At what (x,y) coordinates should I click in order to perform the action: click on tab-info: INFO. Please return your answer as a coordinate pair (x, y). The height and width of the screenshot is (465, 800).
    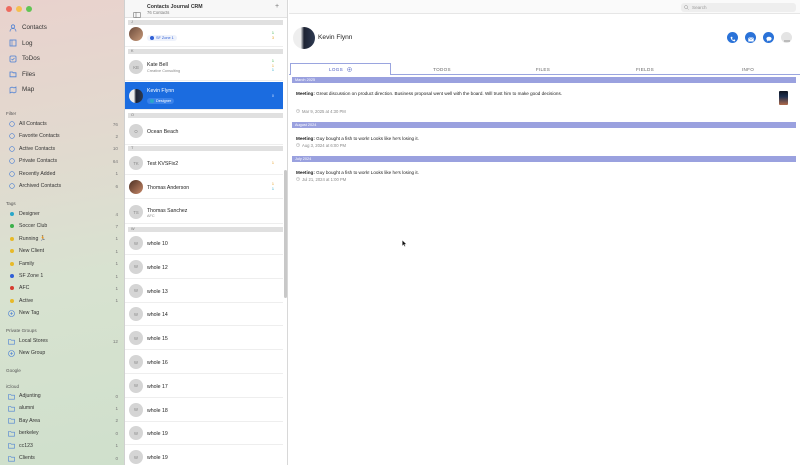
    Looking at the image, I should click on (748, 69).